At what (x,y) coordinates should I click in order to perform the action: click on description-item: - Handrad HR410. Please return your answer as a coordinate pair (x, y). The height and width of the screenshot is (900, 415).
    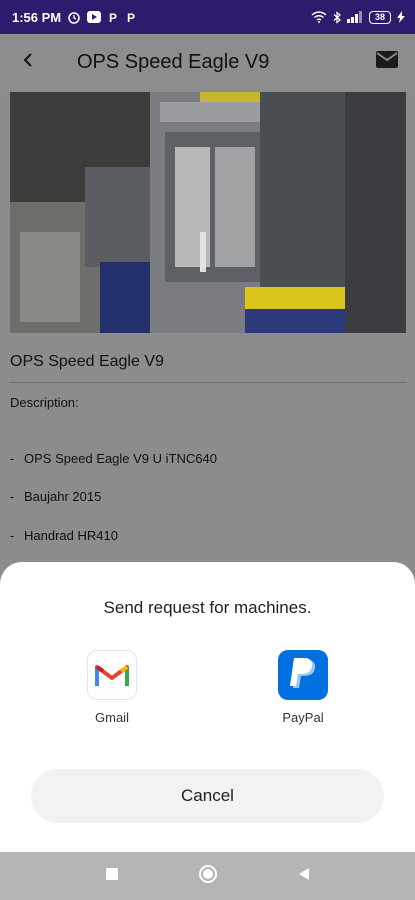
    Looking at the image, I should click on (64, 535).